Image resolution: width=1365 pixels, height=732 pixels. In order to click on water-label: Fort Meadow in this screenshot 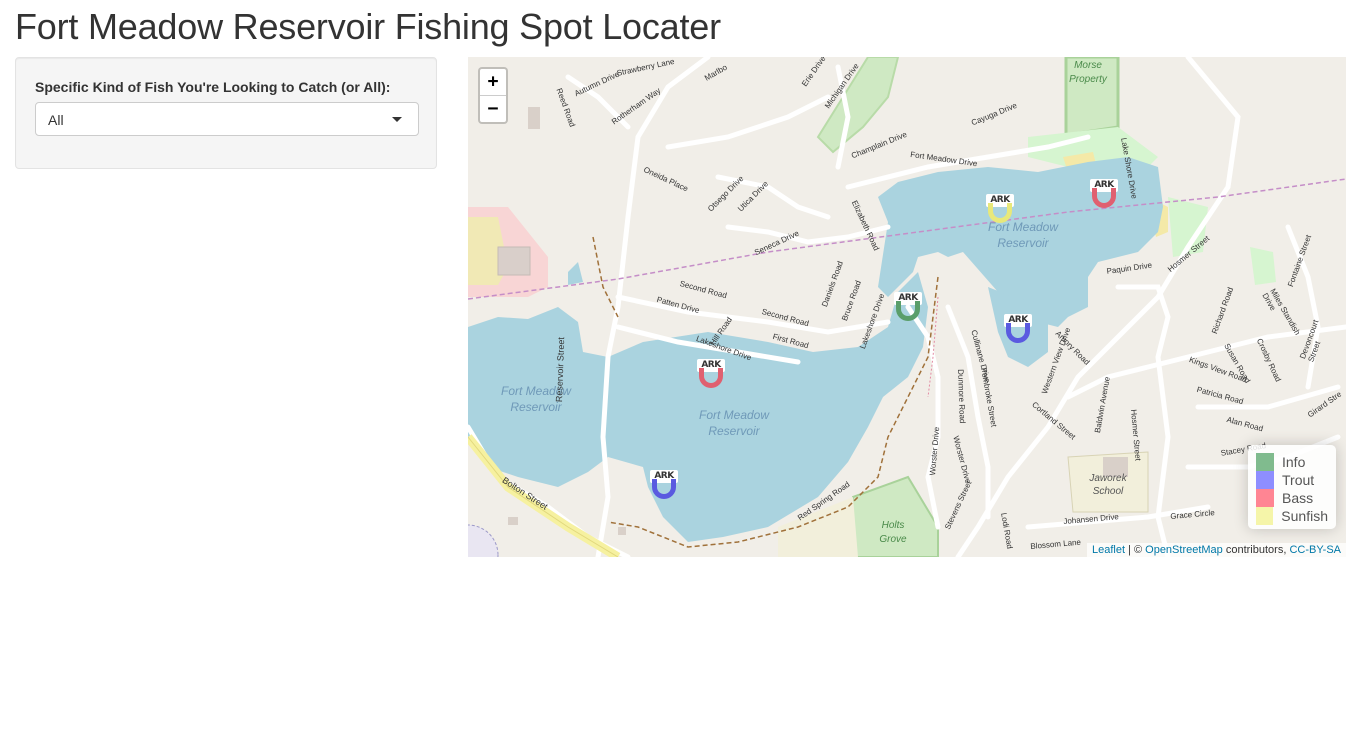, I will do `click(734, 415)`.